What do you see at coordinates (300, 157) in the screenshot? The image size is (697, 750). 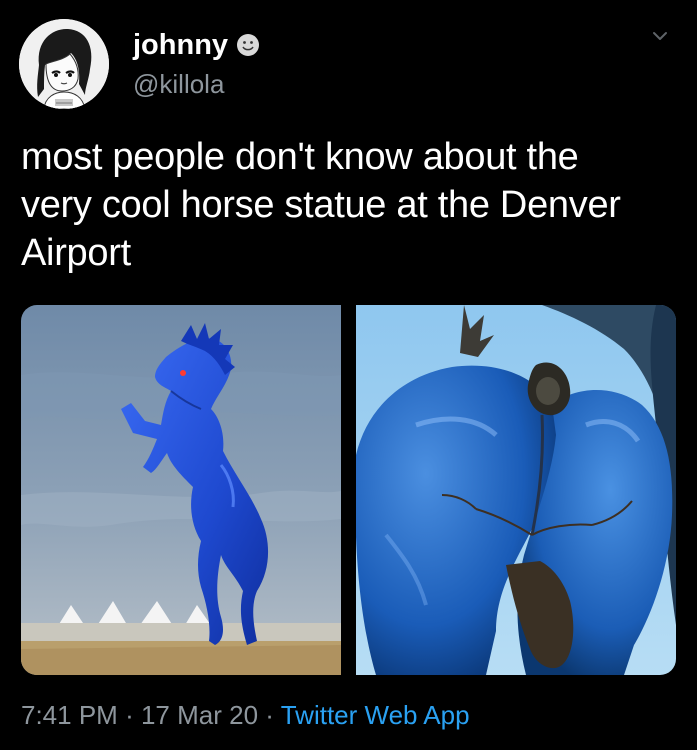 I see `tweet-text-line: most people don't know about the` at bounding box center [300, 157].